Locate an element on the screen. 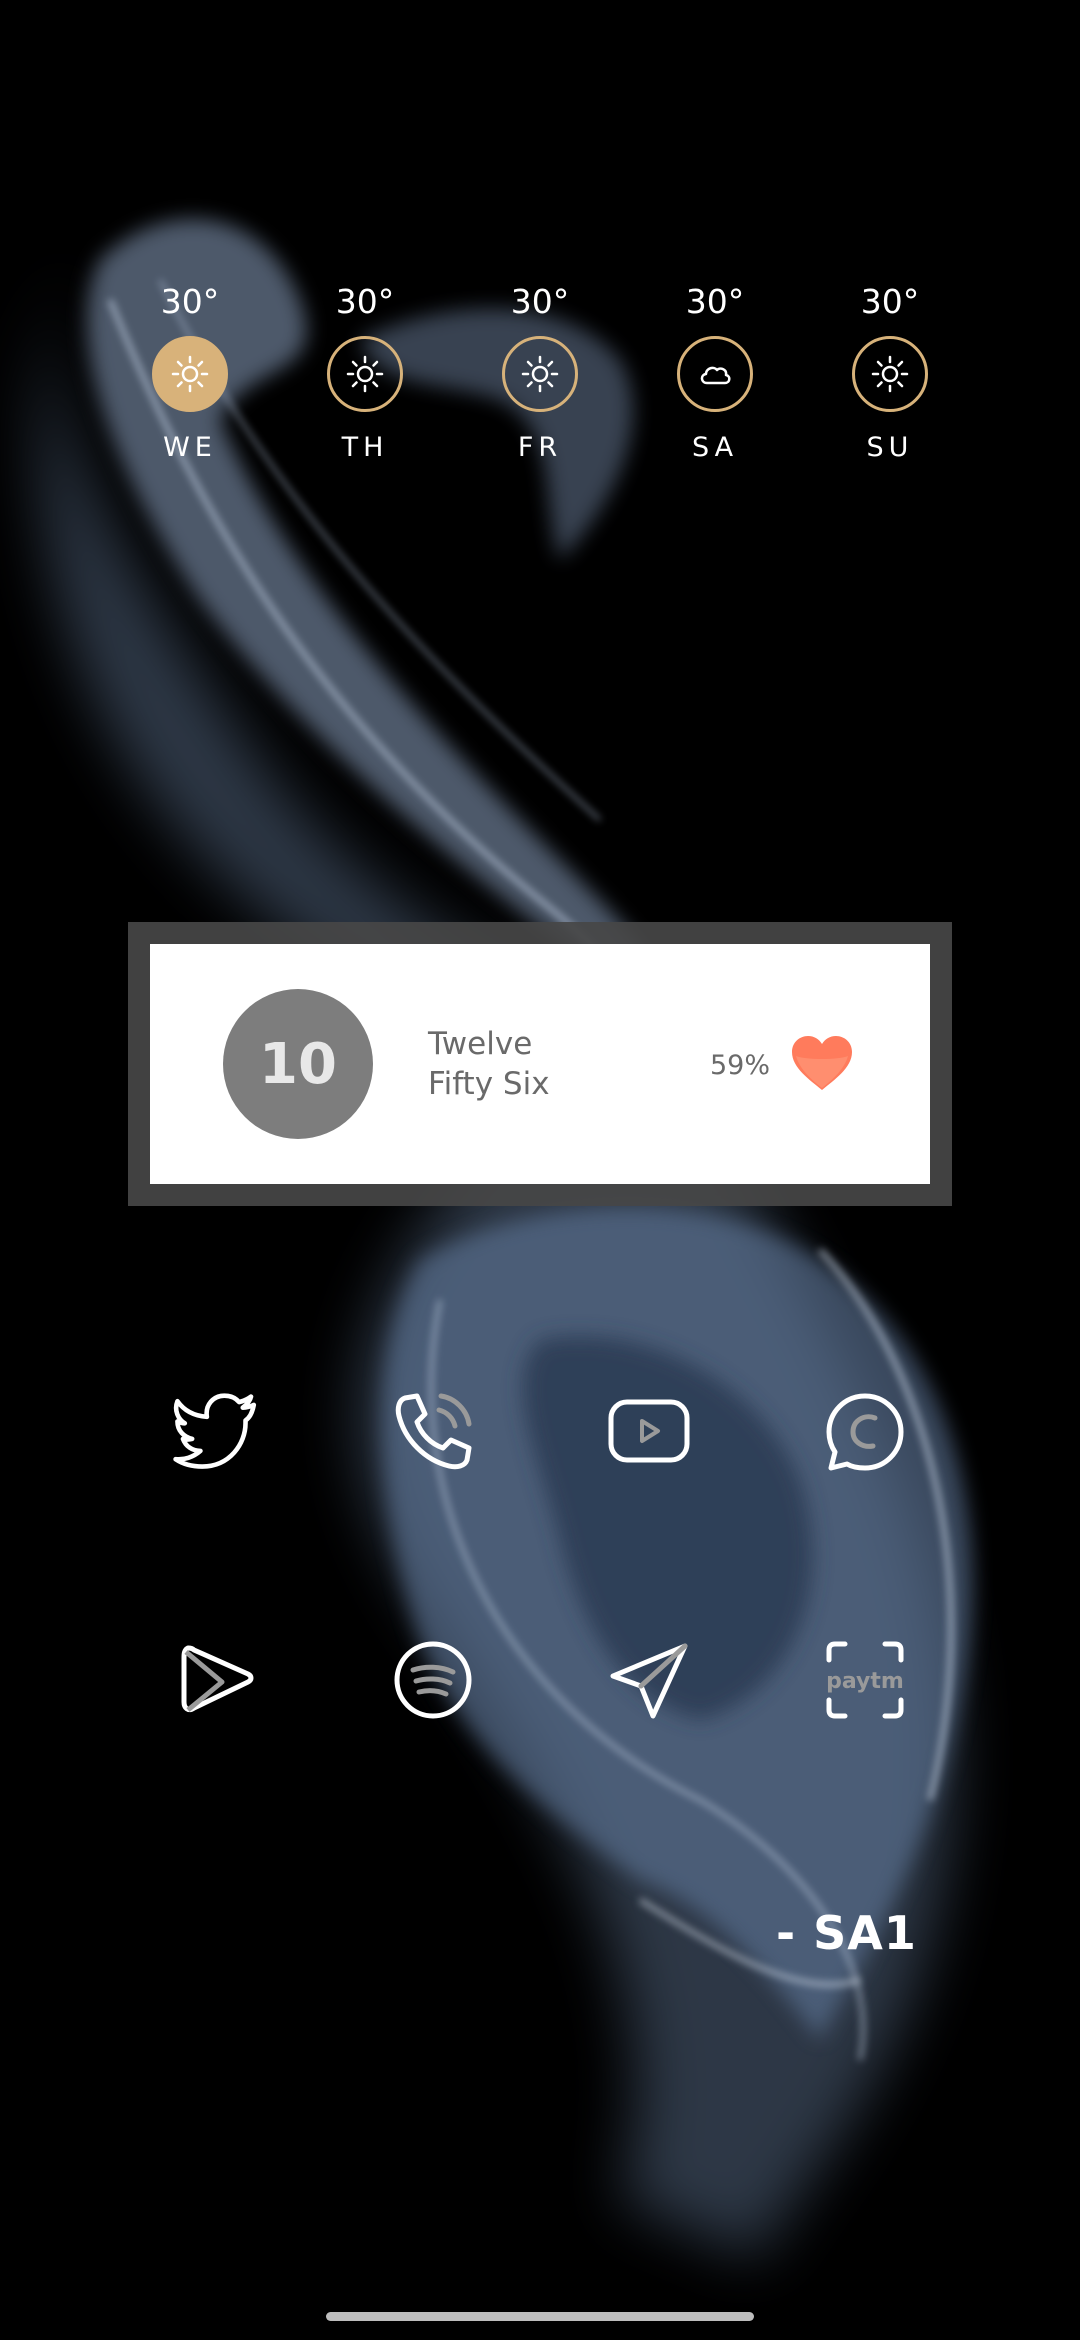 Image resolution: width=1080 pixels, height=2340 pixels. clock-widget: 10 Twelve Fifty Six 59% is located at coordinates (540, 1064).